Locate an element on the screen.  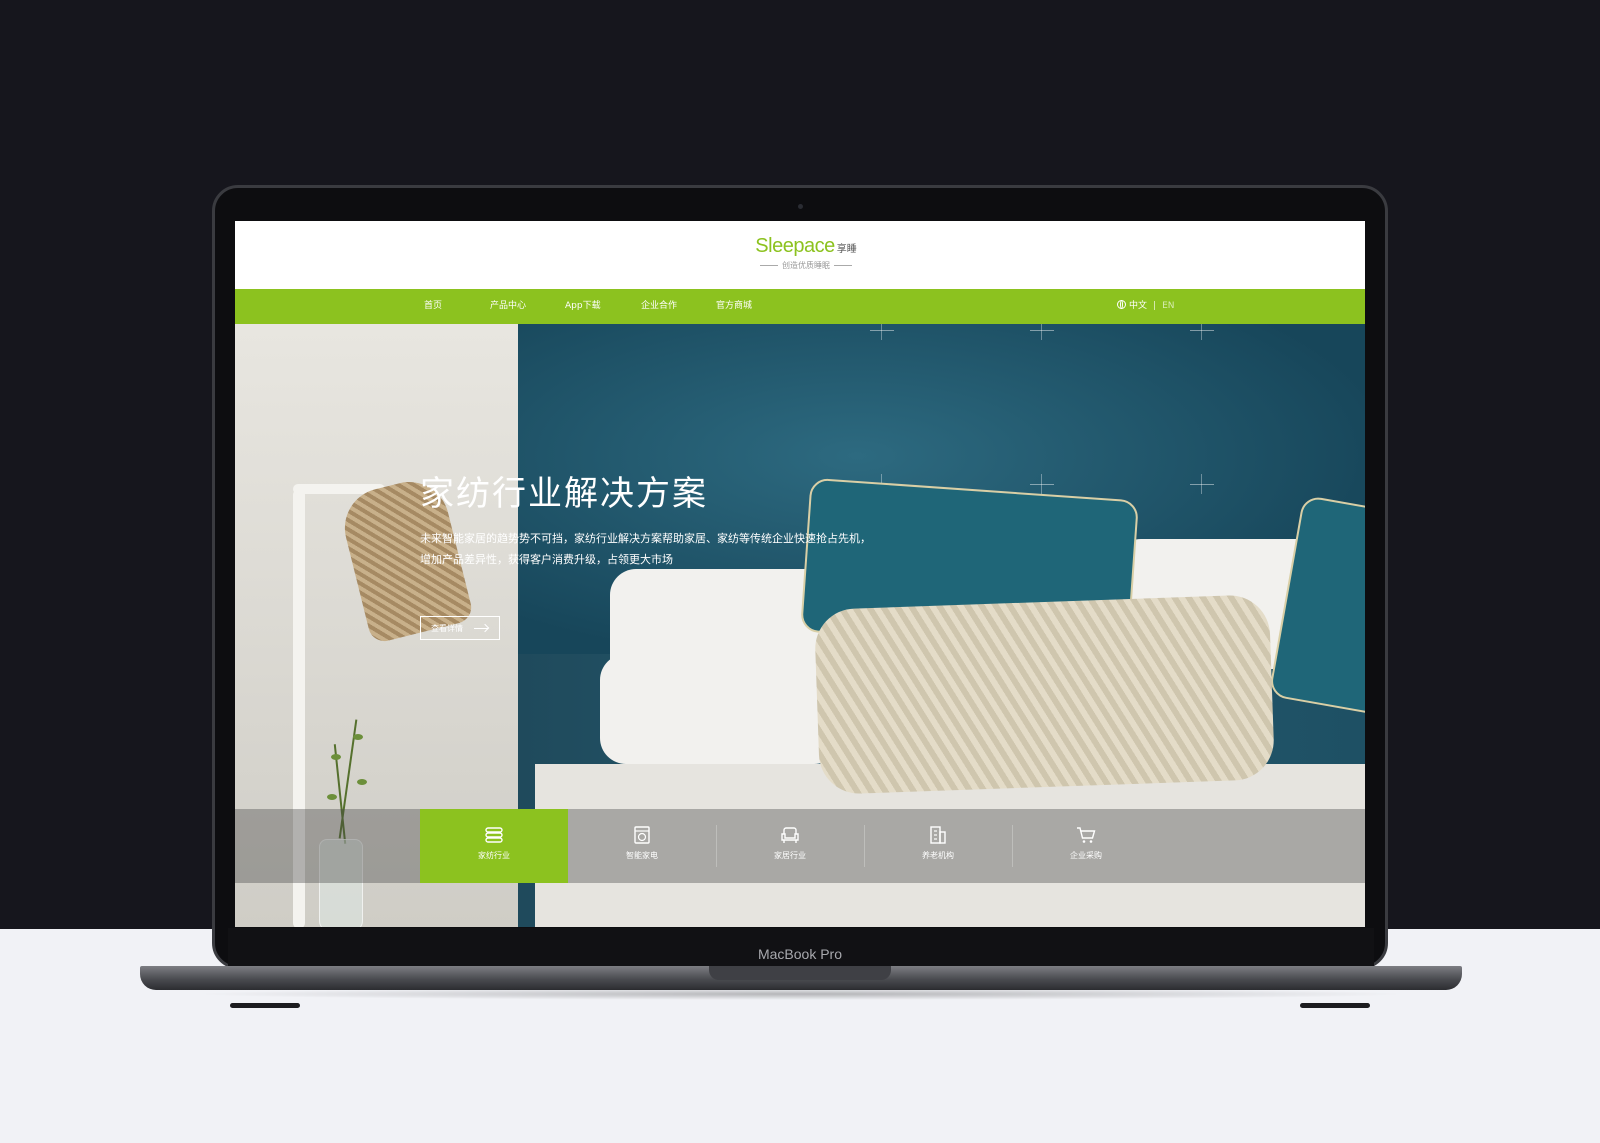
lang-en: EN is located at coordinates (1168, 306).